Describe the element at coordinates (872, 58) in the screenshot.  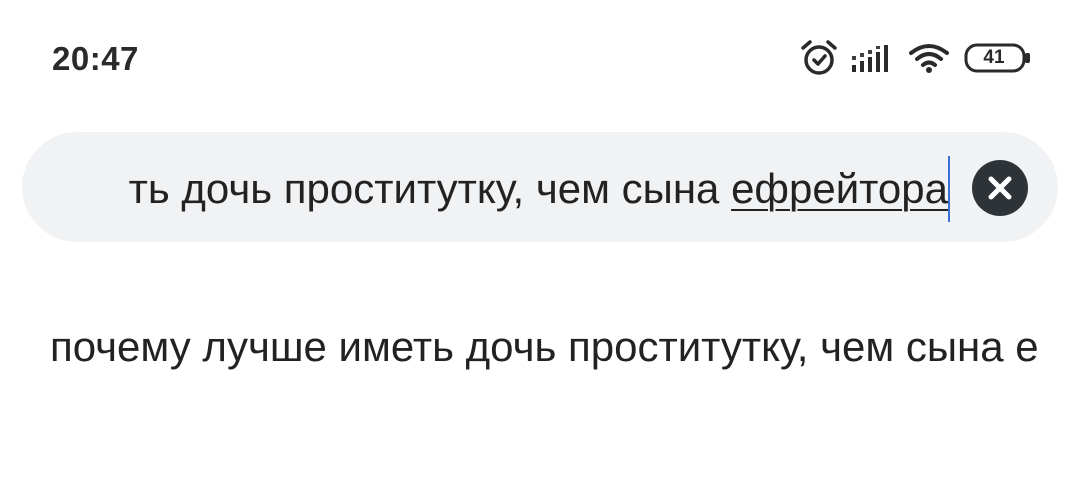
I see `signal-icon` at that location.